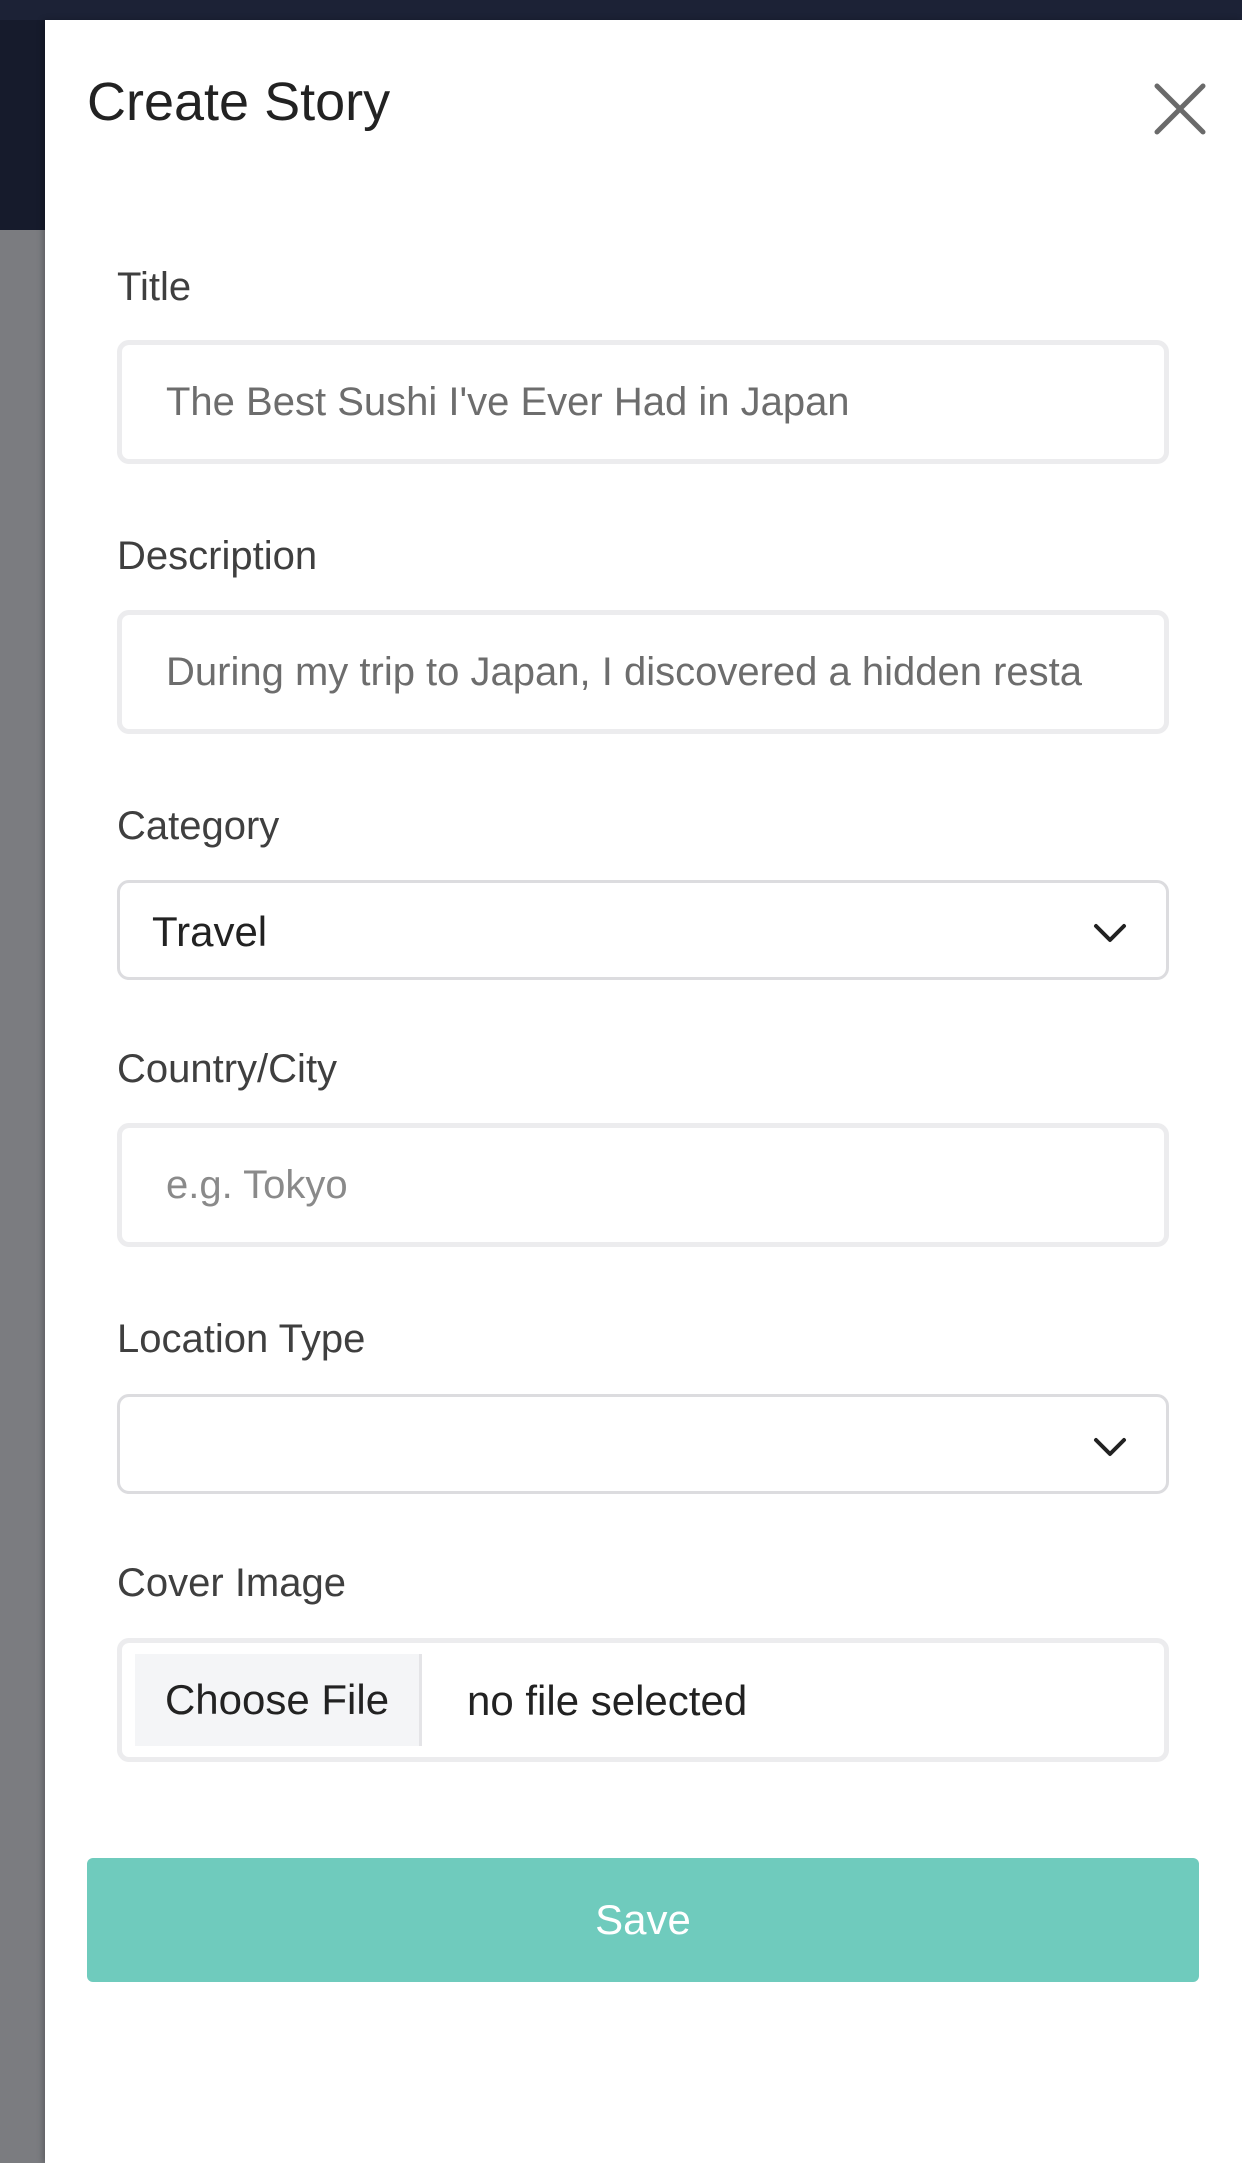 This screenshot has height=2163, width=1242. Describe the element at coordinates (154, 287) in the screenshot. I see `title-label: Title` at that location.